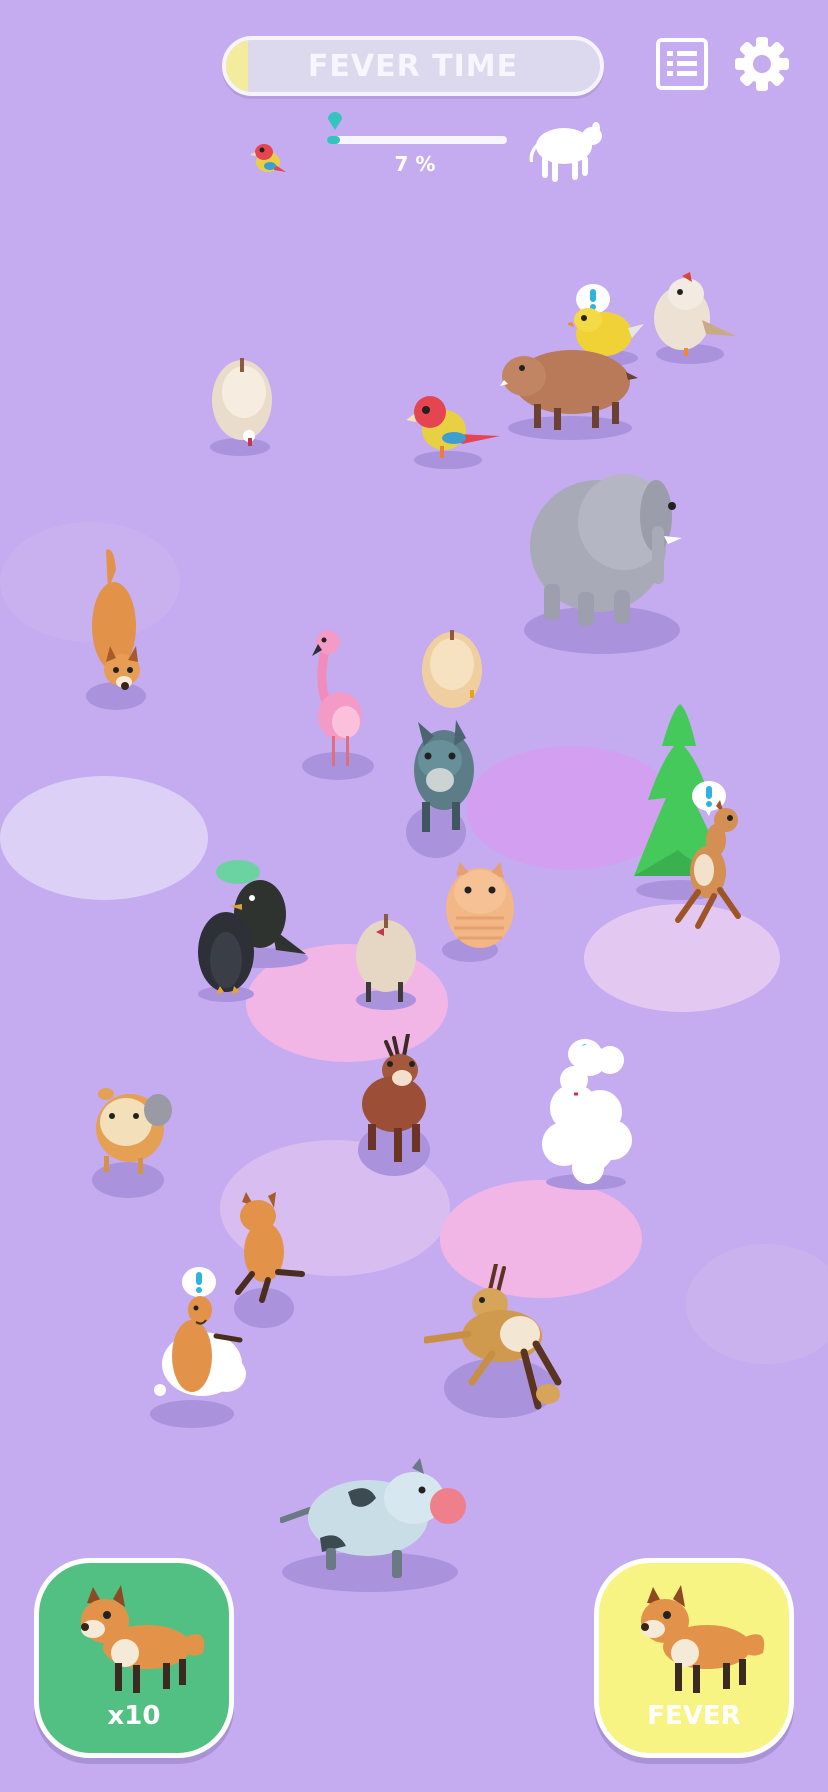 This screenshot has width=828, height=1792. I want to click on warthog, so click(570, 390).